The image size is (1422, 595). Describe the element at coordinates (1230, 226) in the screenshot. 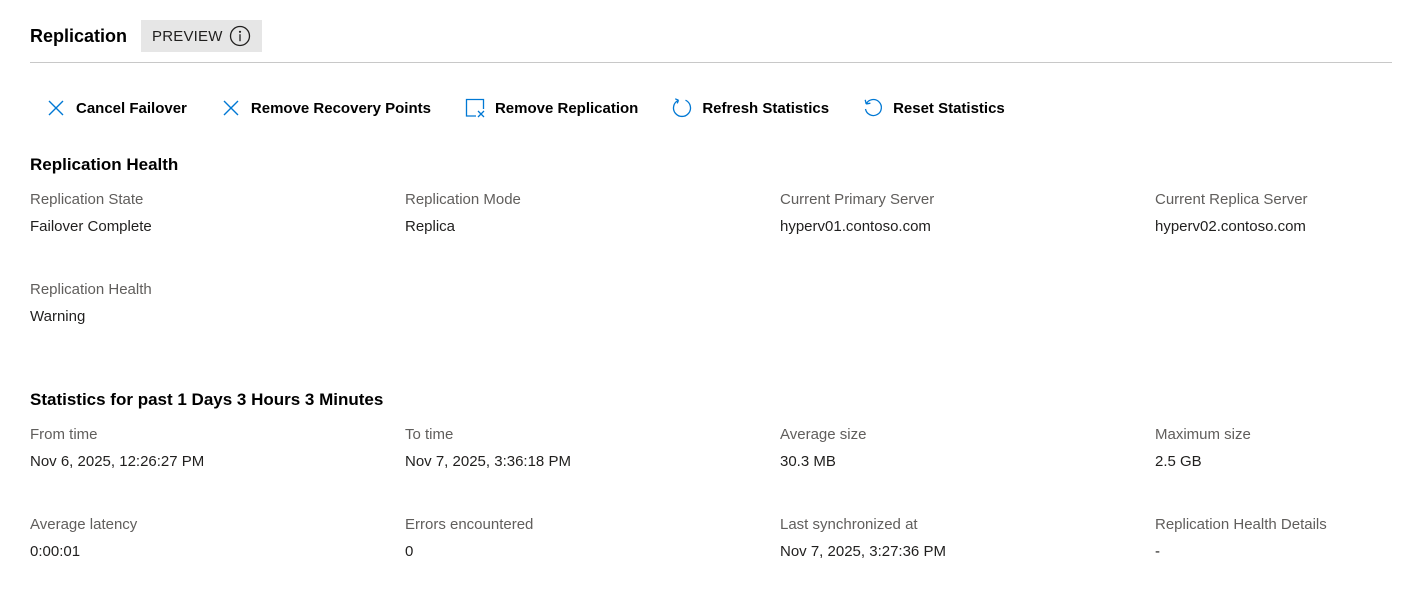

I see `field-value: hyperv02.contoso.com` at that location.